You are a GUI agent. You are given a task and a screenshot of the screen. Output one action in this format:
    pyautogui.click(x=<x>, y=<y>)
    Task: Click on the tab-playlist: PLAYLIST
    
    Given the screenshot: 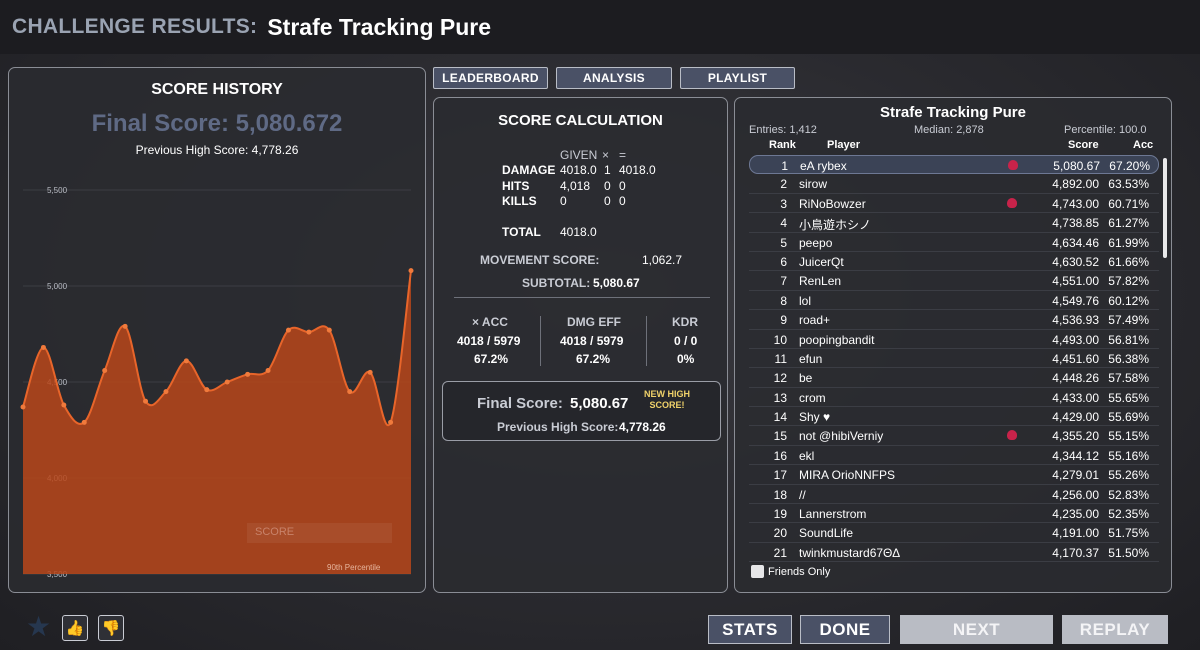 What is the action you would take?
    pyautogui.click(x=737, y=78)
    